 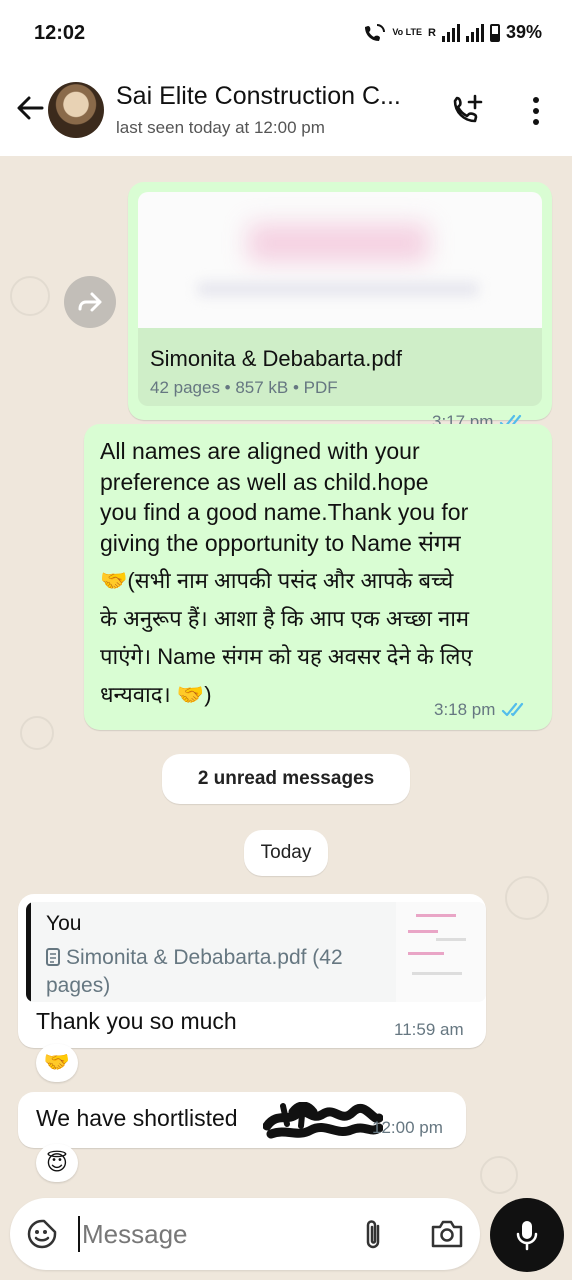 I want to click on message-time: 12:00 pm, so click(x=407, y=1127).